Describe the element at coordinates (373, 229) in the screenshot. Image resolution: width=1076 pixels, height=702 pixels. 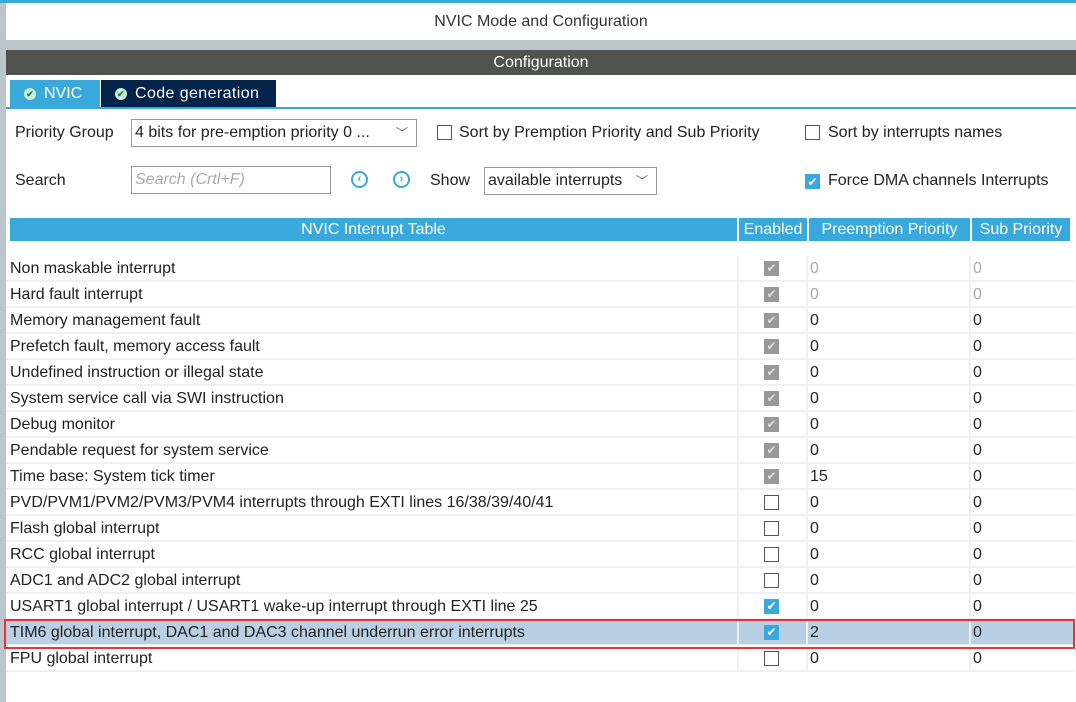
I see `header-interrupt-table: NVIC Interrupt Table` at that location.